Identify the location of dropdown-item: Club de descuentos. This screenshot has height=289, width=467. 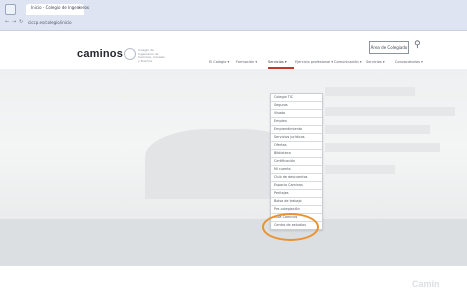
(296, 178).